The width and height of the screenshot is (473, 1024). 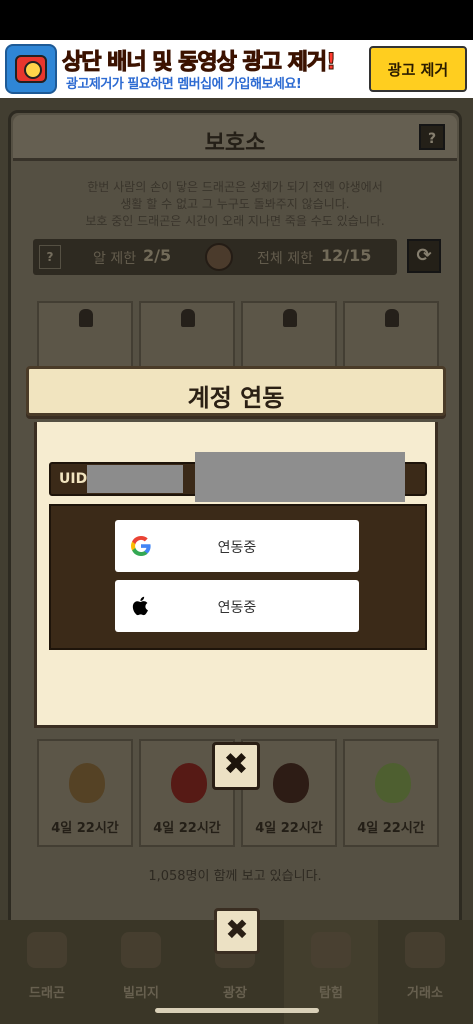 I want to click on uid-label: UID, so click(x=73, y=479).